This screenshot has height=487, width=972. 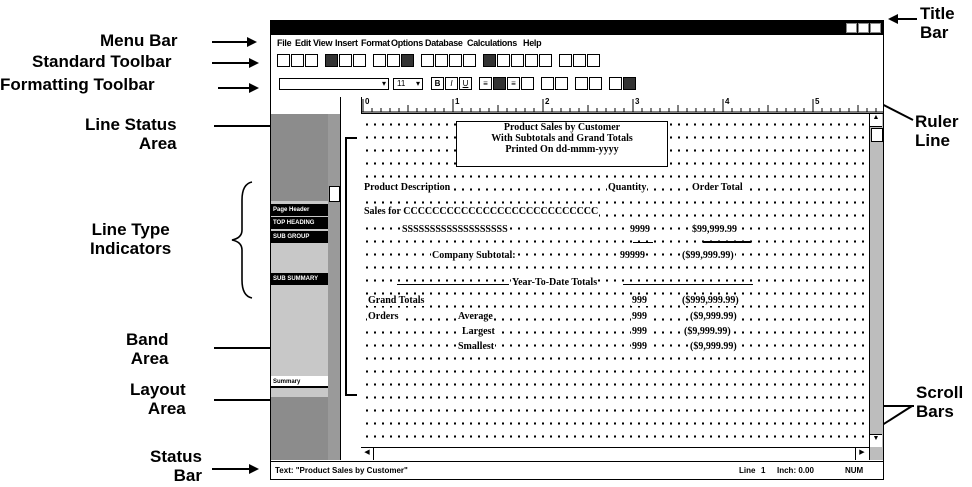 I want to click on band-resize-handle, so click(x=334, y=194).